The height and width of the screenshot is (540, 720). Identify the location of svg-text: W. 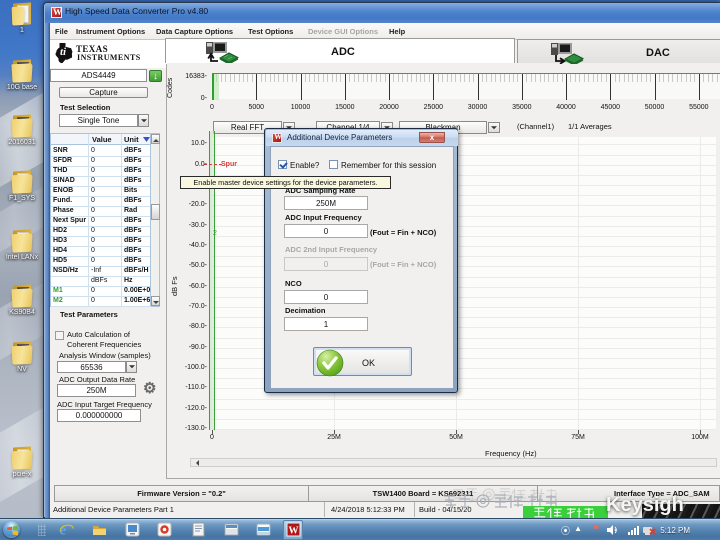
(294, 531).